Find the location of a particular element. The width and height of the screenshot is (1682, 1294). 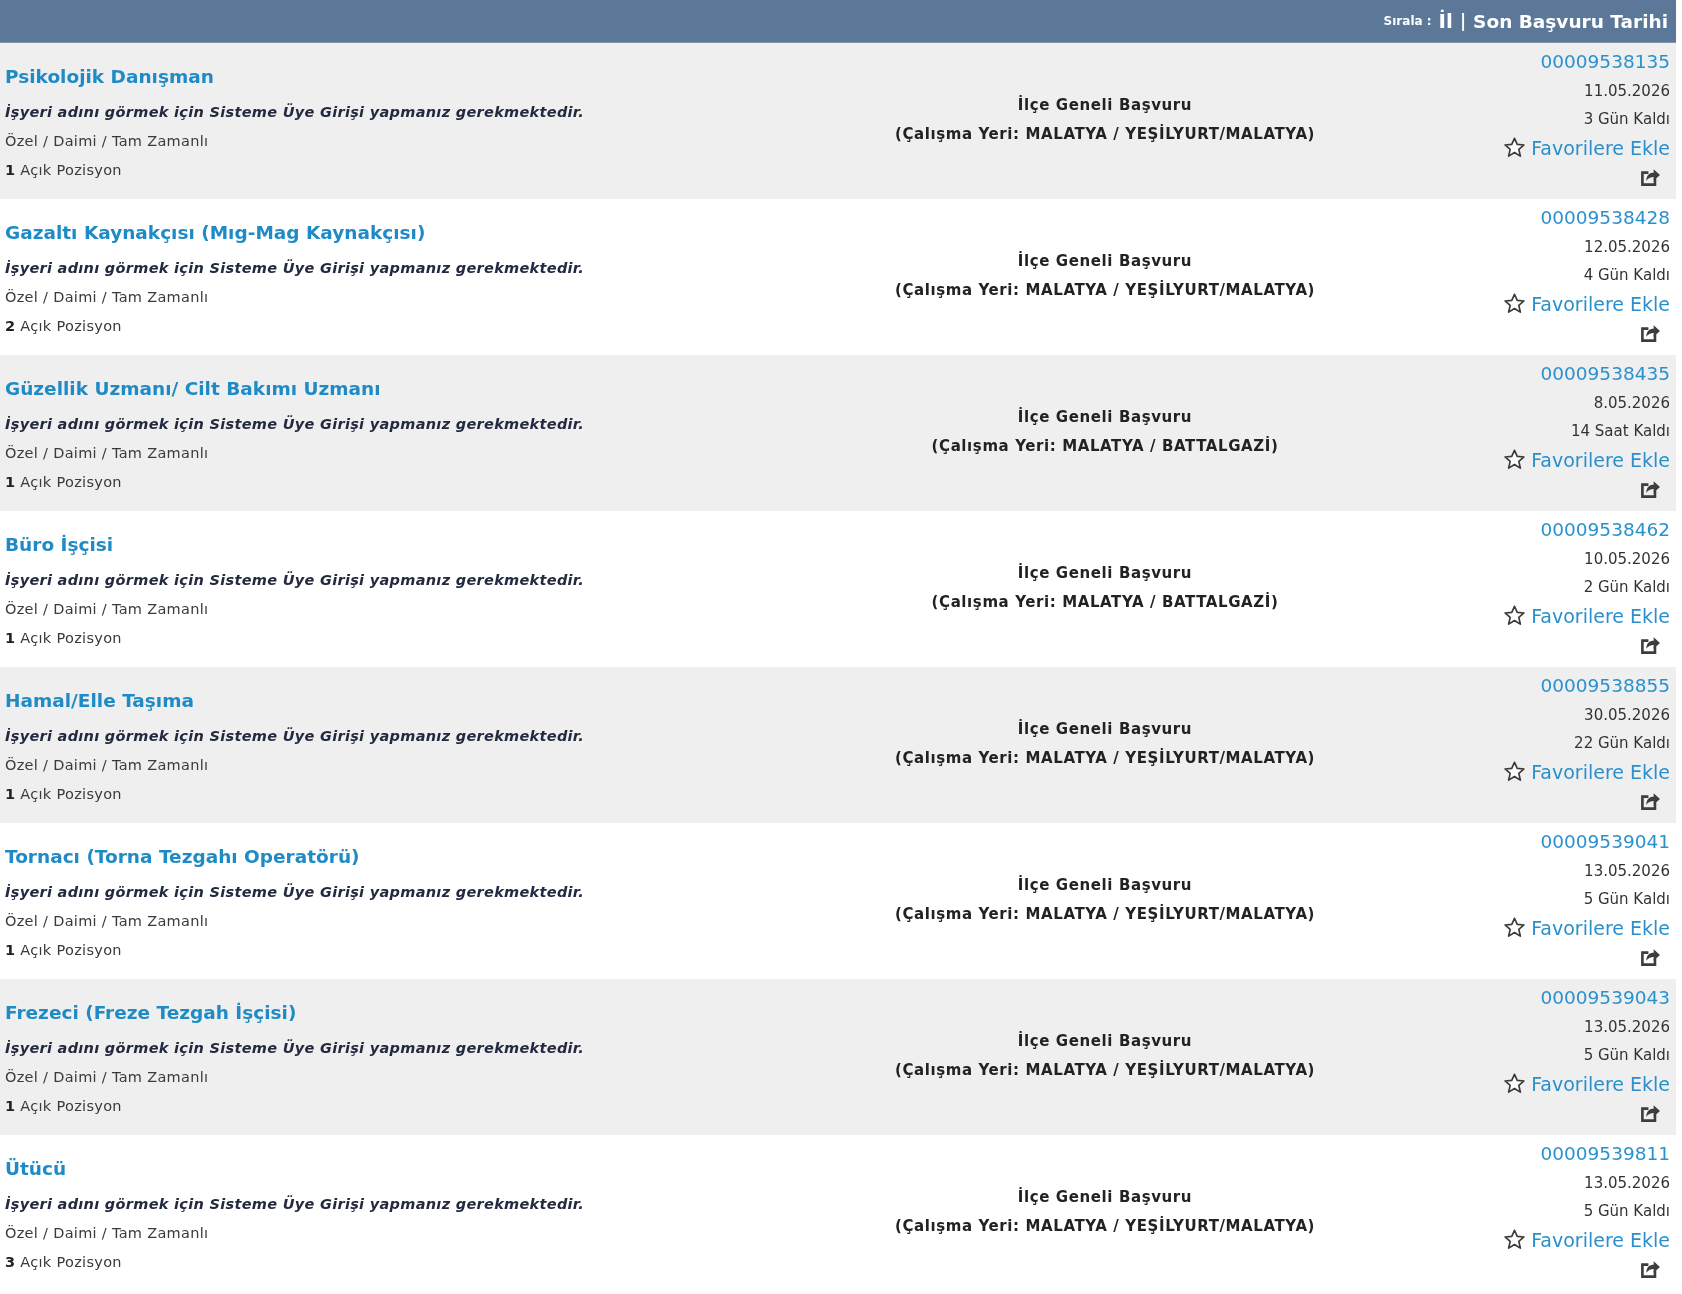

time-remaining: 2 Gün Kaldı is located at coordinates (1626, 587).